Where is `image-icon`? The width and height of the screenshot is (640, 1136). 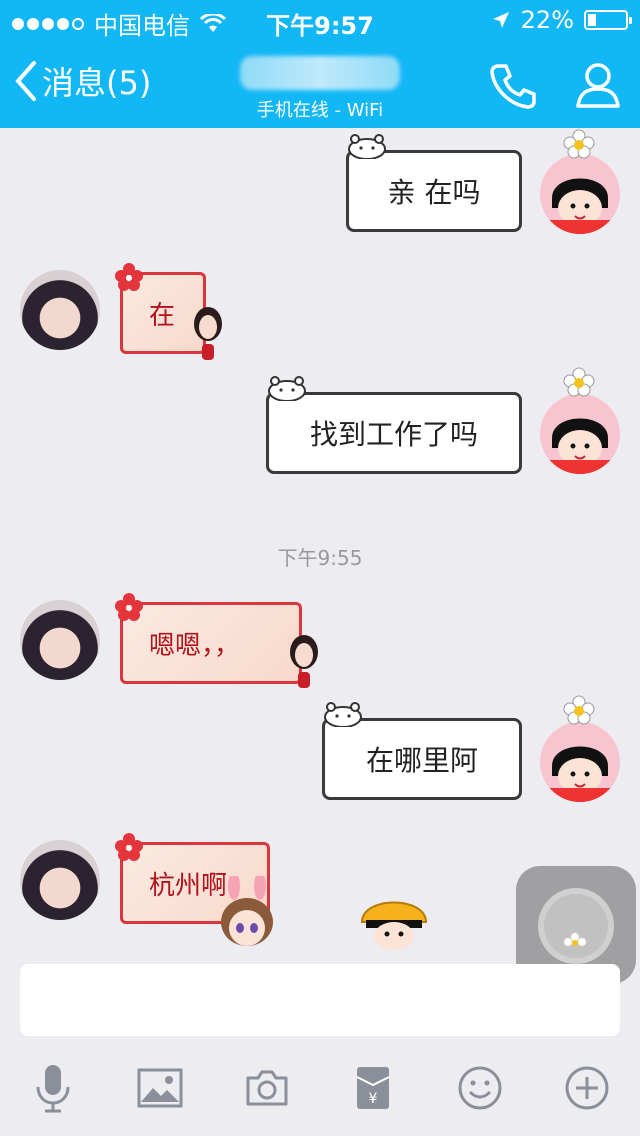 image-icon is located at coordinates (160, 1088).